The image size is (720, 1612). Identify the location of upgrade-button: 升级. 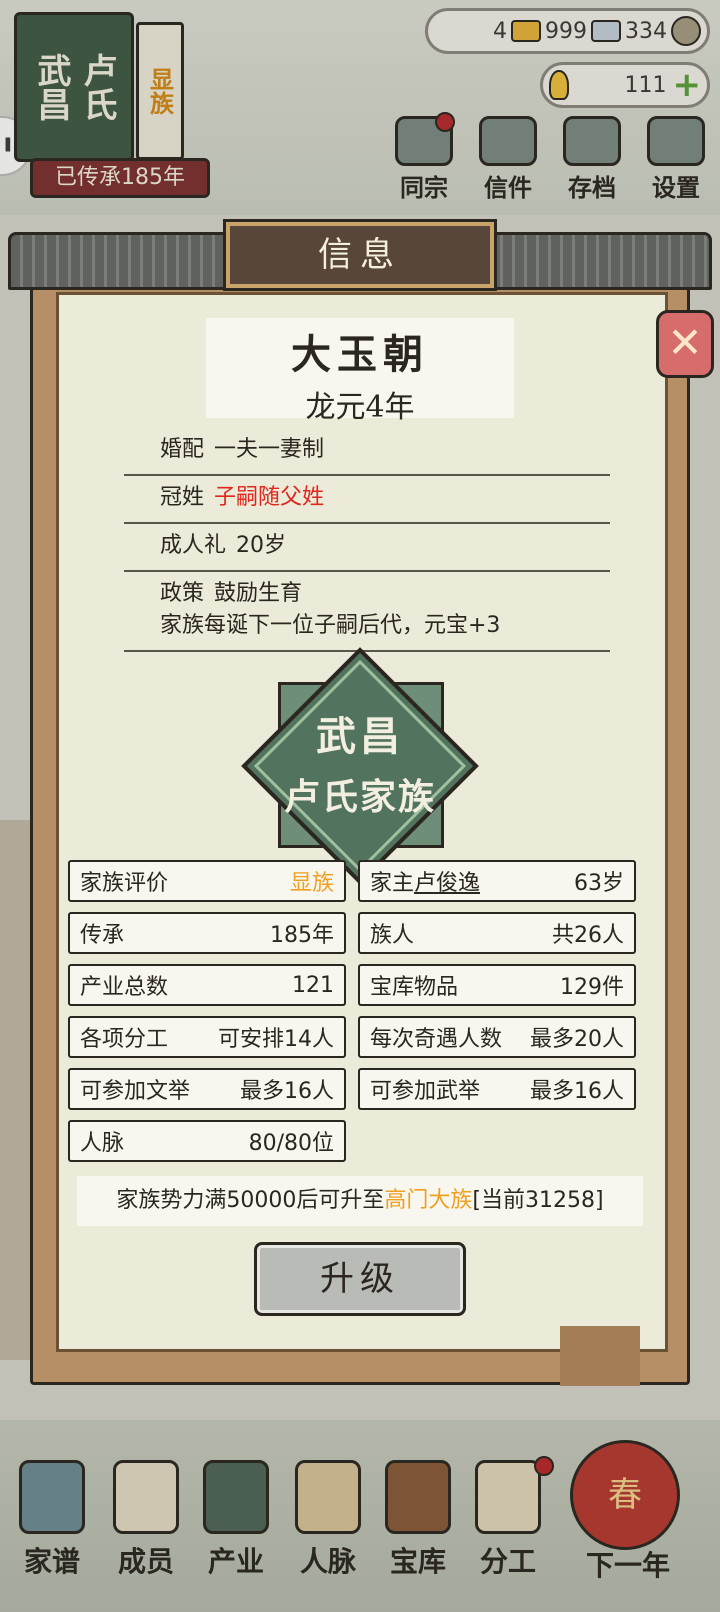
(360, 1279).